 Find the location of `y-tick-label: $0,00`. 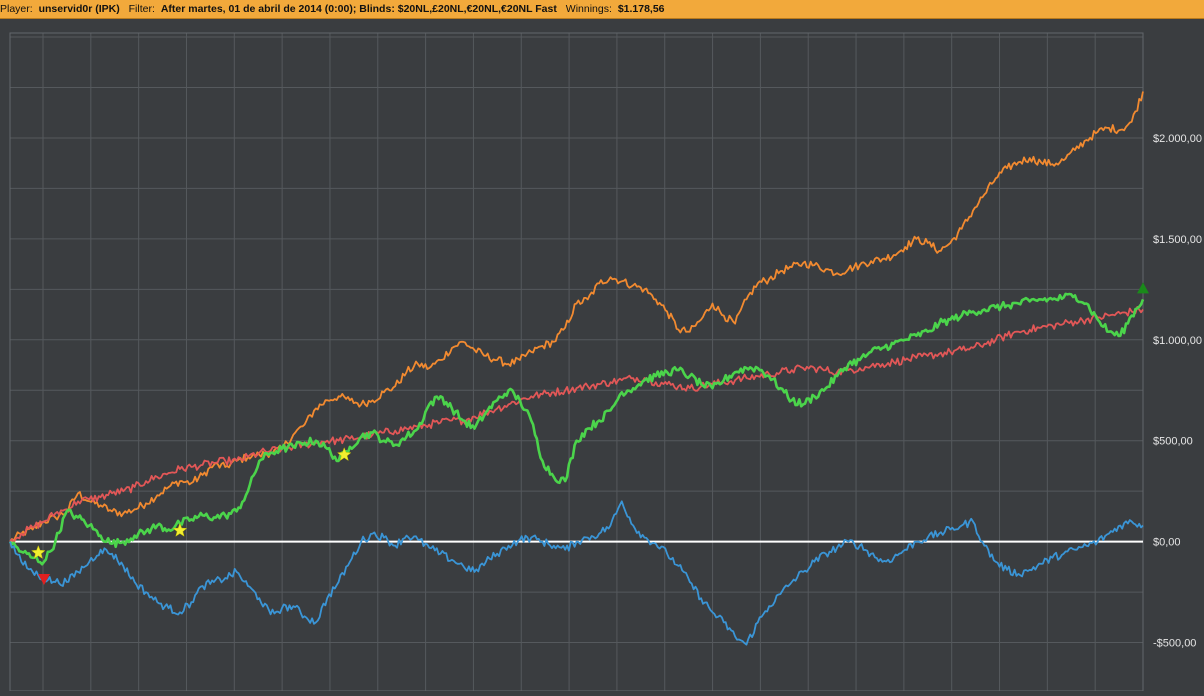

y-tick-label: $0,00 is located at coordinates (1167, 543).